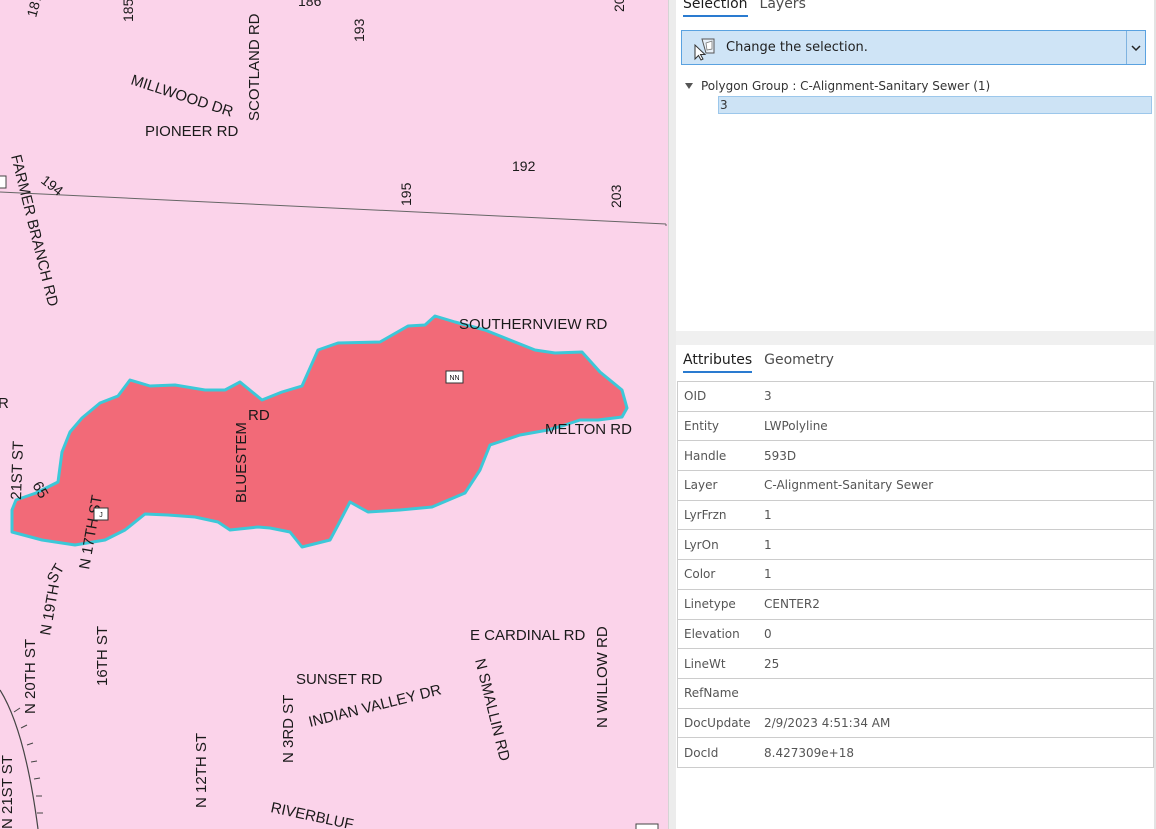  Describe the element at coordinates (527, 635) in the screenshot. I see `road-label-e-cardinal: E CARDINAL RD` at that location.